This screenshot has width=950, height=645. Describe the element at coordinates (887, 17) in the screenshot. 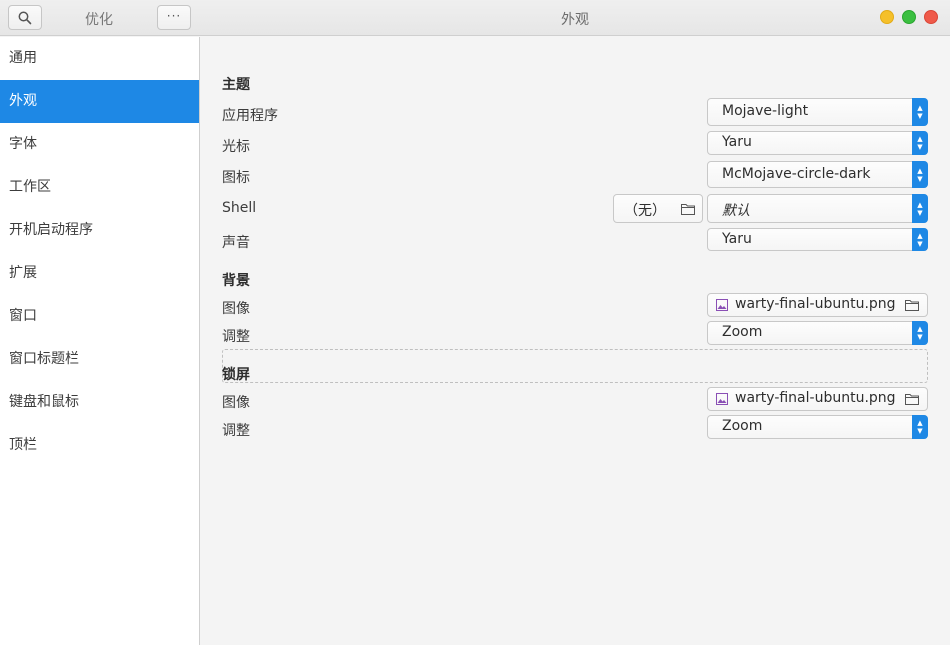

I see `minimize-button` at that location.